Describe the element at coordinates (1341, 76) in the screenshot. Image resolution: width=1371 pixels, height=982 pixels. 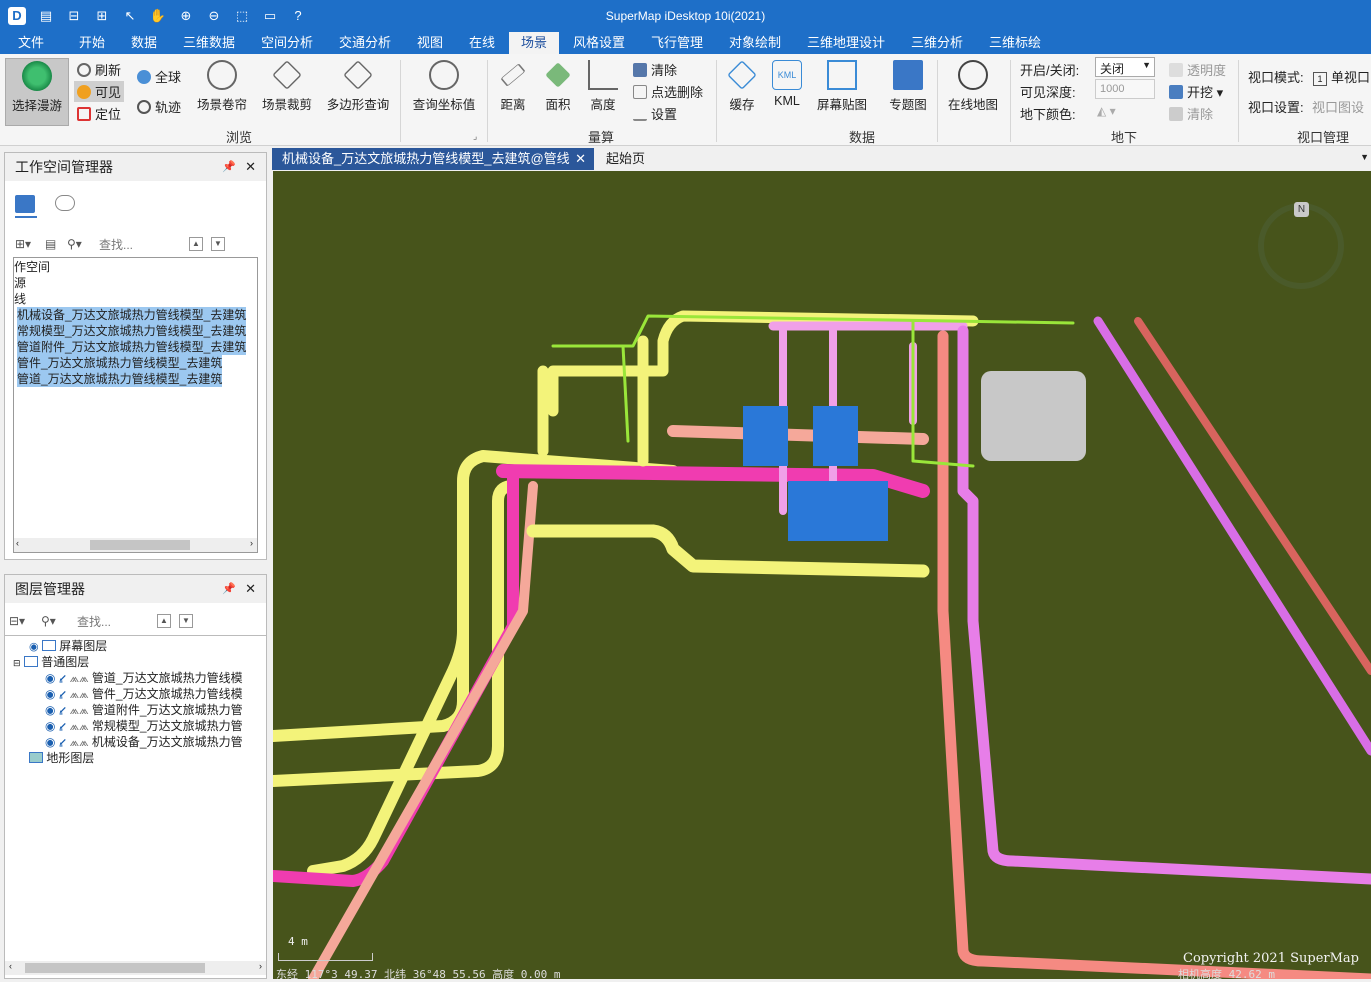
I see `single-viewport-button: 1 单视口` at that location.